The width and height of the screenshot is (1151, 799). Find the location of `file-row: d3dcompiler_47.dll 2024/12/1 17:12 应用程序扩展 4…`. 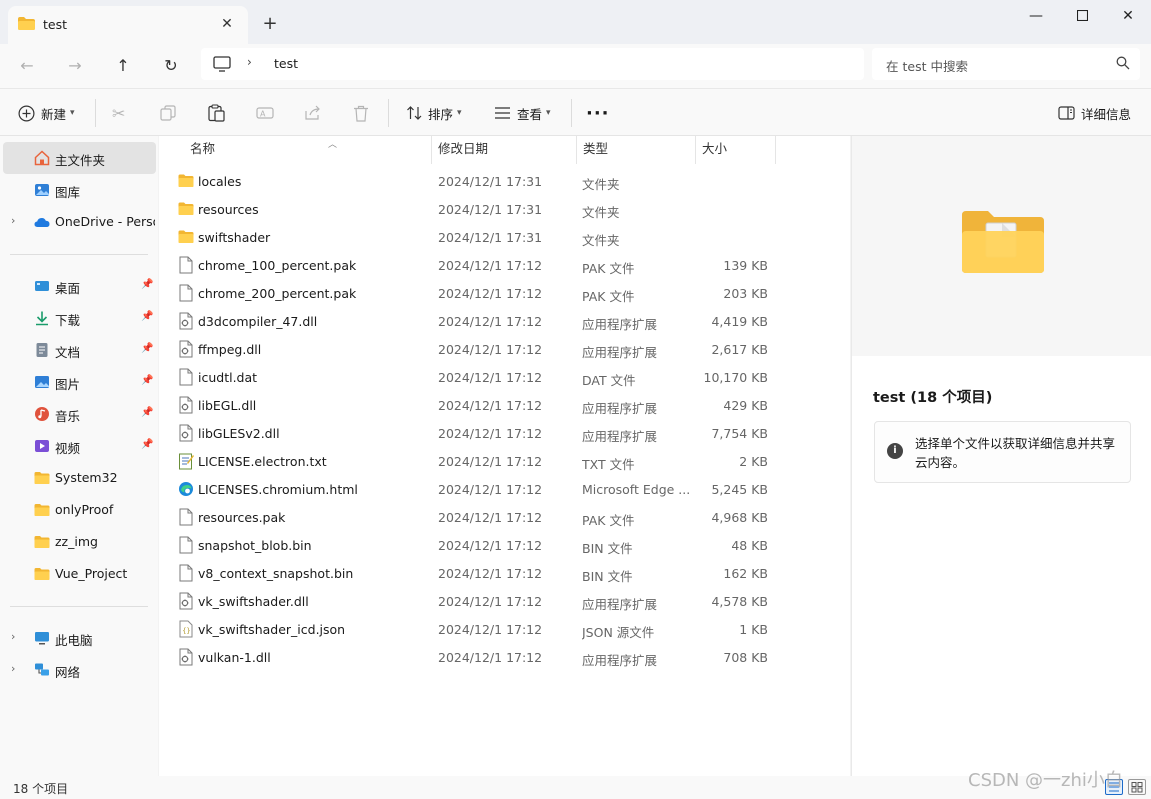

file-row: d3dcompiler_47.dll 2024/12/1 17:12 应用程序扩展 4… is located at coordinates (476, 321).